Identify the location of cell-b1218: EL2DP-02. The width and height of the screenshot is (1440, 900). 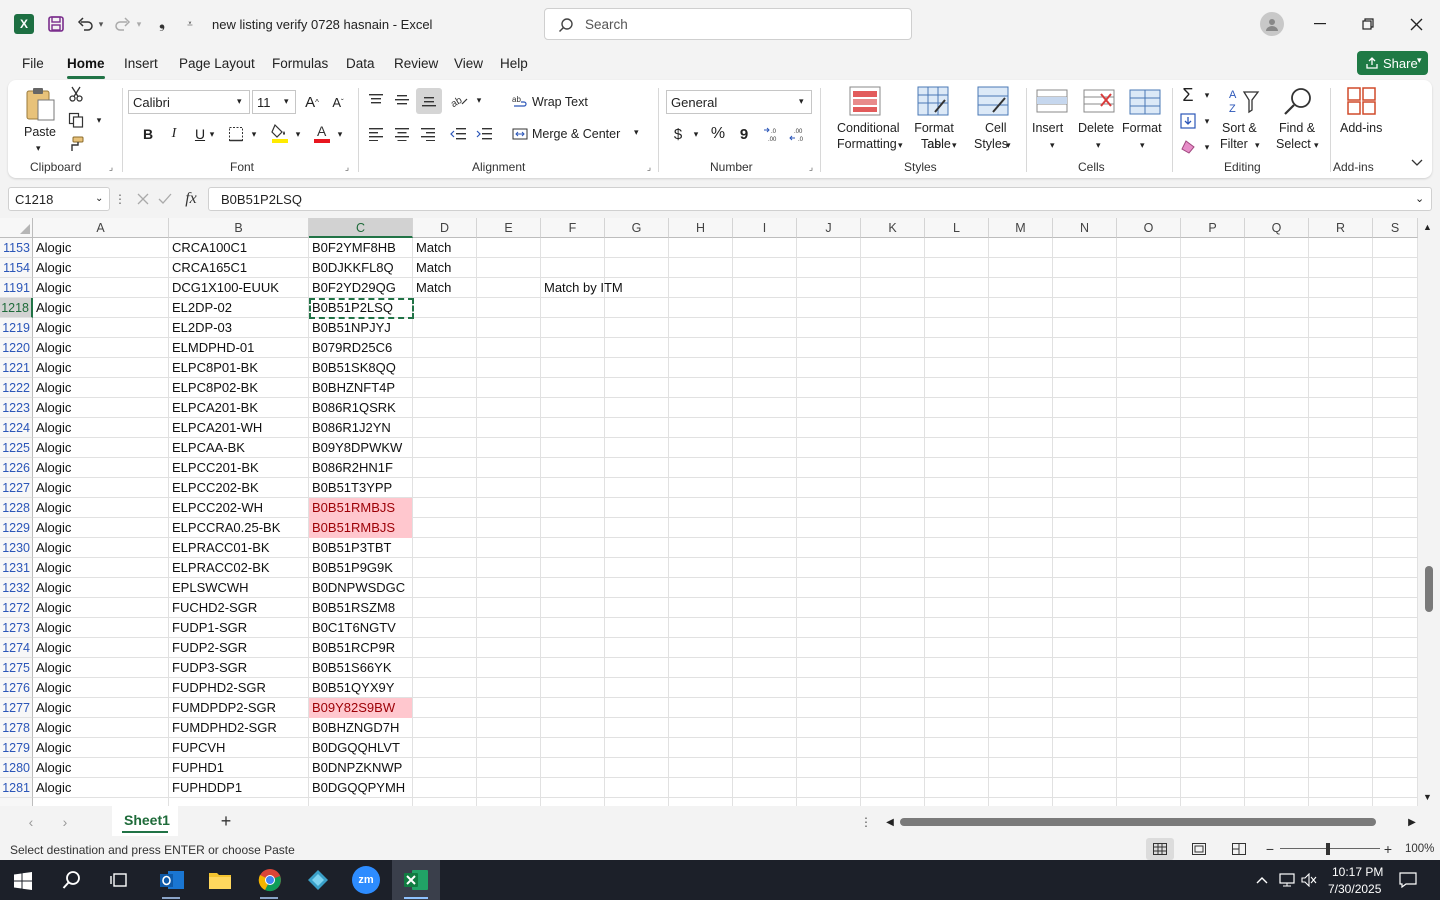
(238, 308).